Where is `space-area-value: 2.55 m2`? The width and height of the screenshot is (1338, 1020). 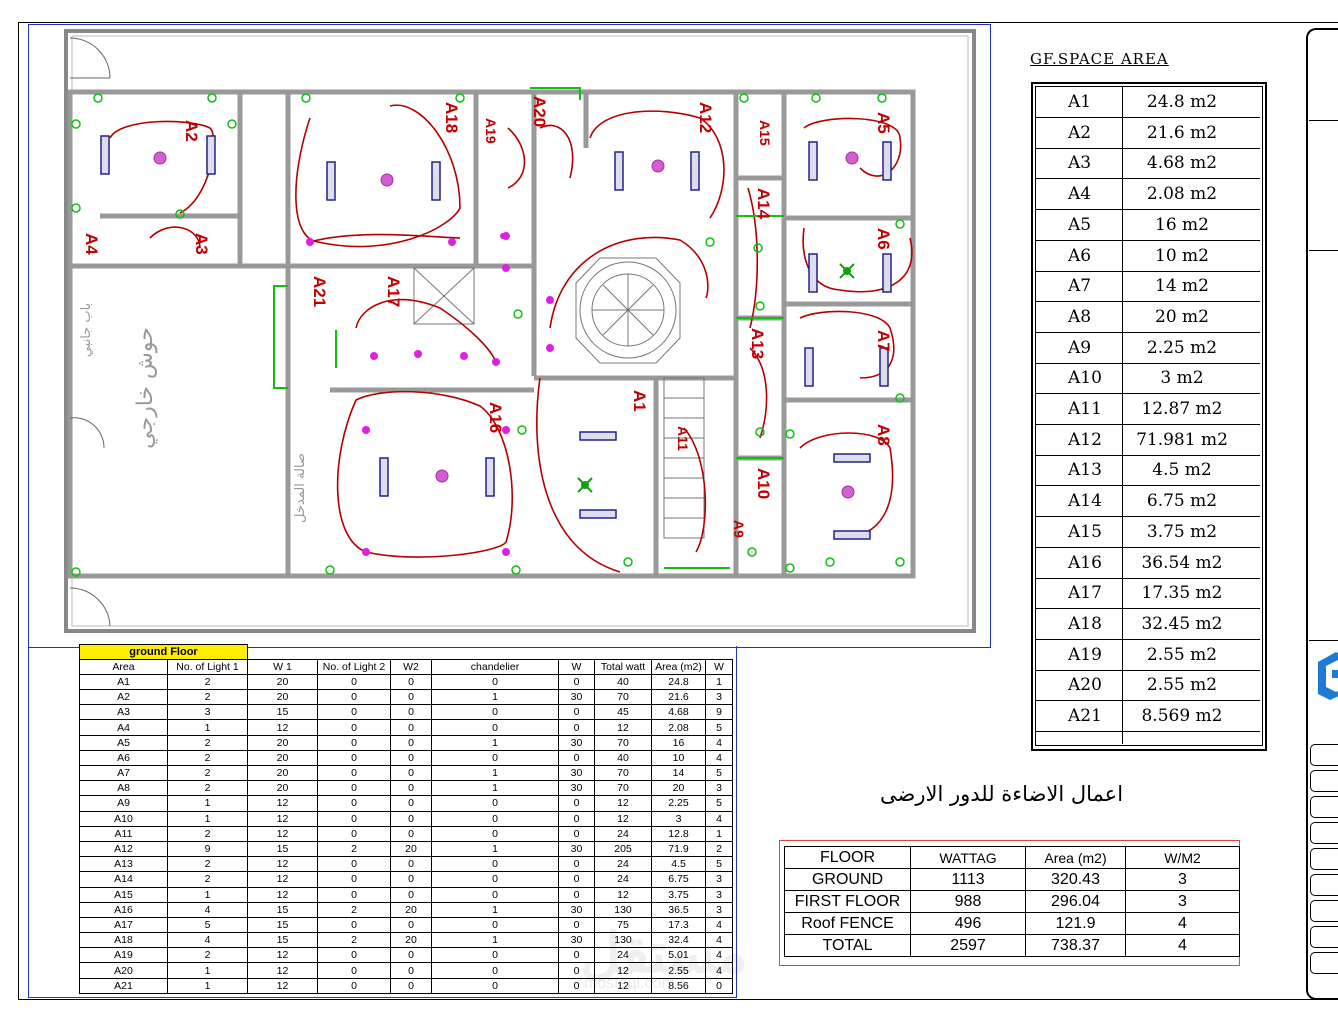 space-area-value: 2.55 m2 is located at coordinates (1182, 654).